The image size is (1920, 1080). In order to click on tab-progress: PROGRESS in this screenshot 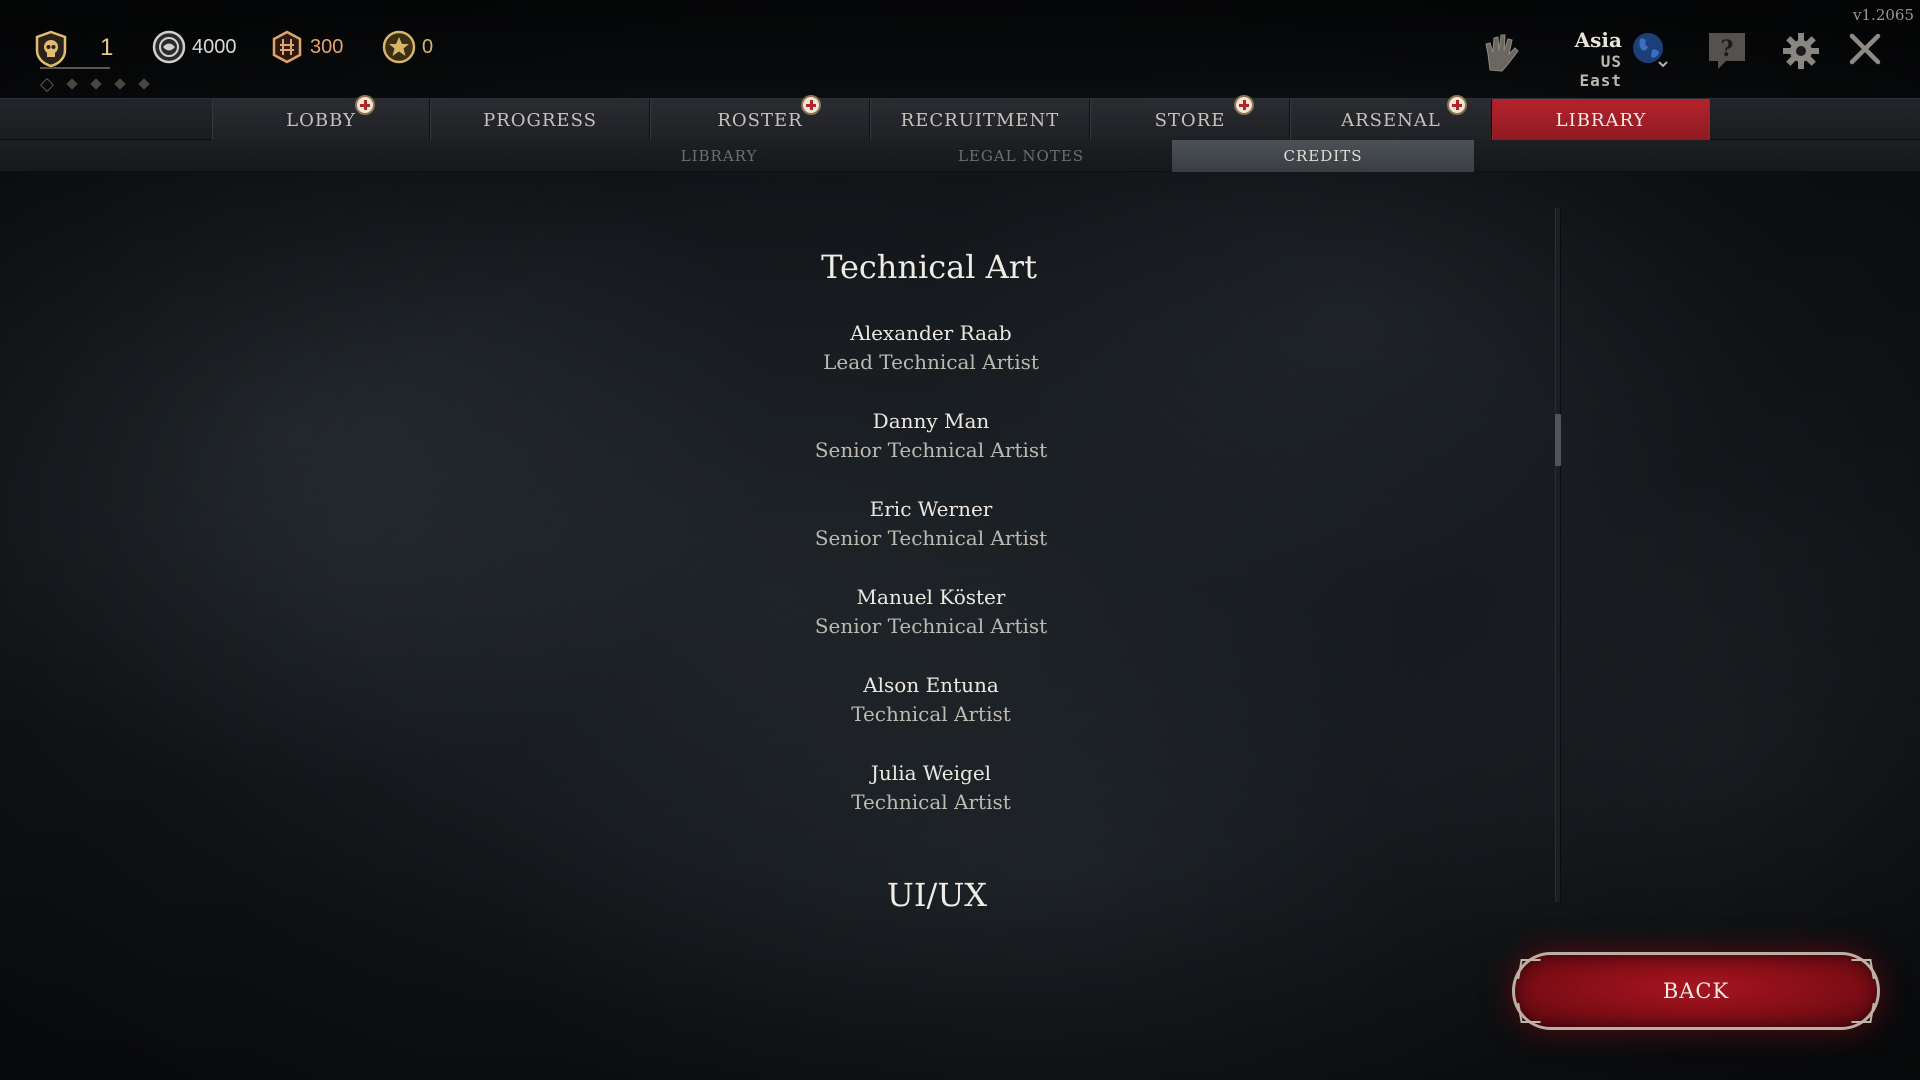, I will do `click(540, 120)`.